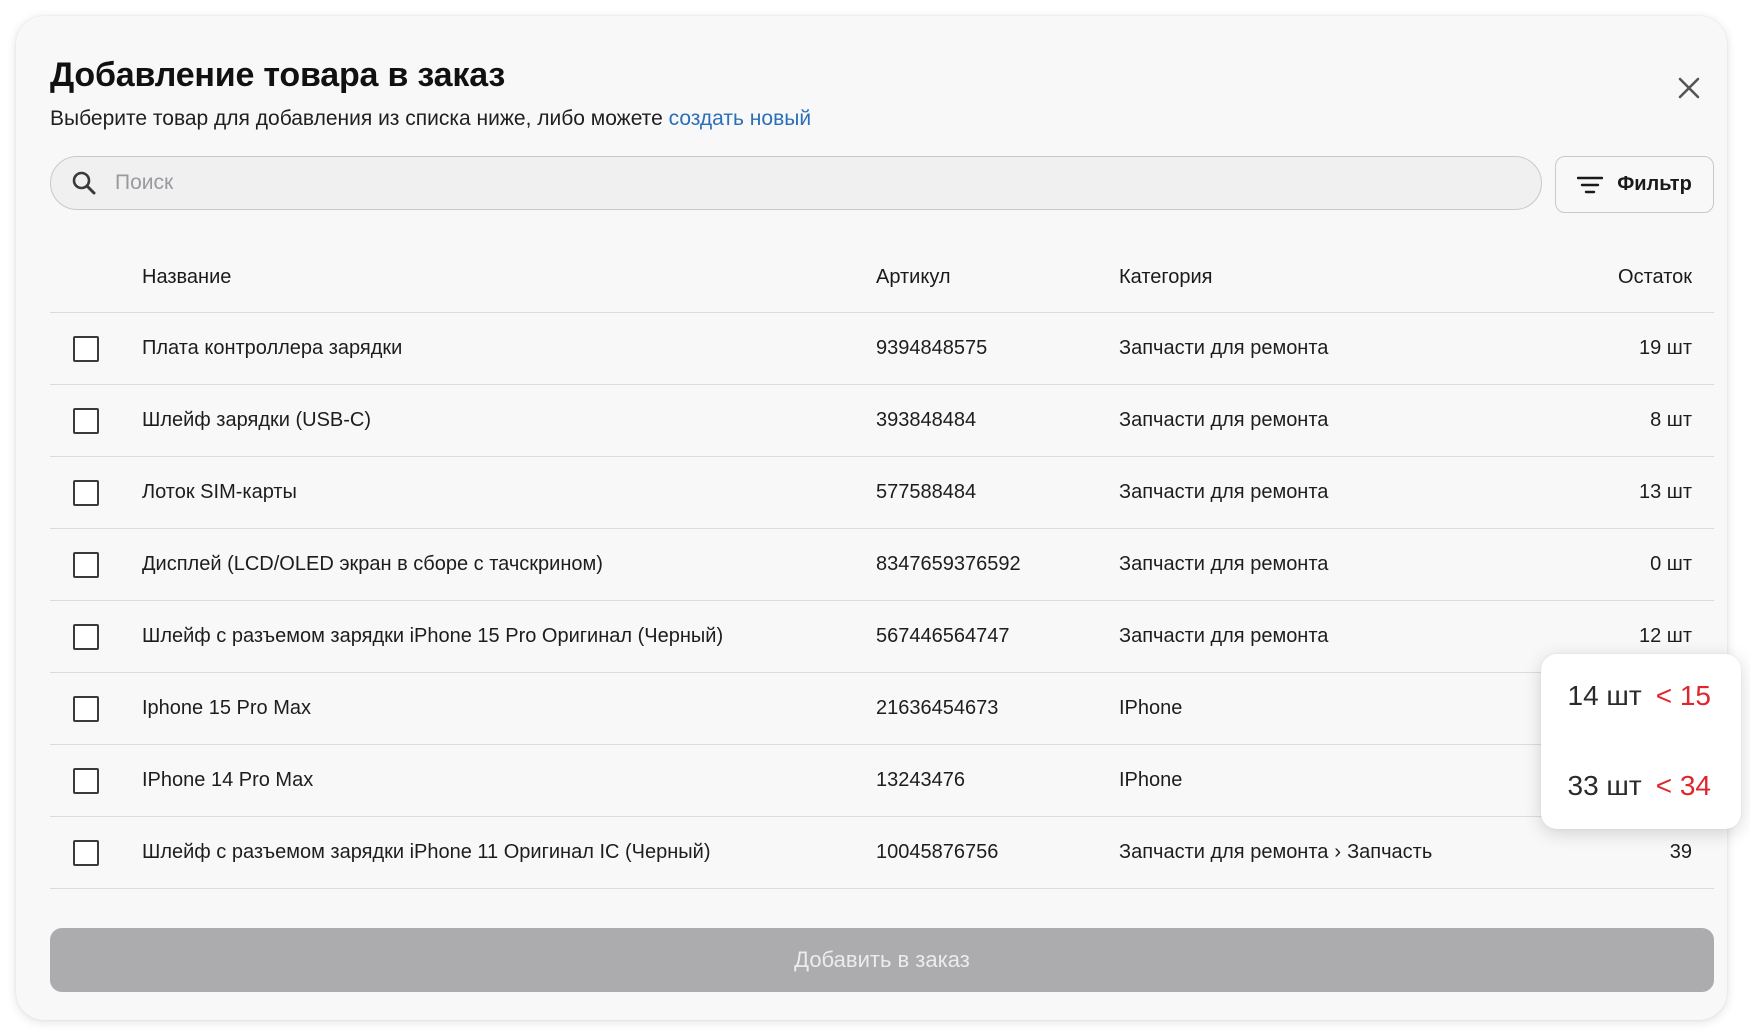 The width and height of the screenshot is (1750, 1036). I want to click on create-new-link: создать новый, so click(740, 118).